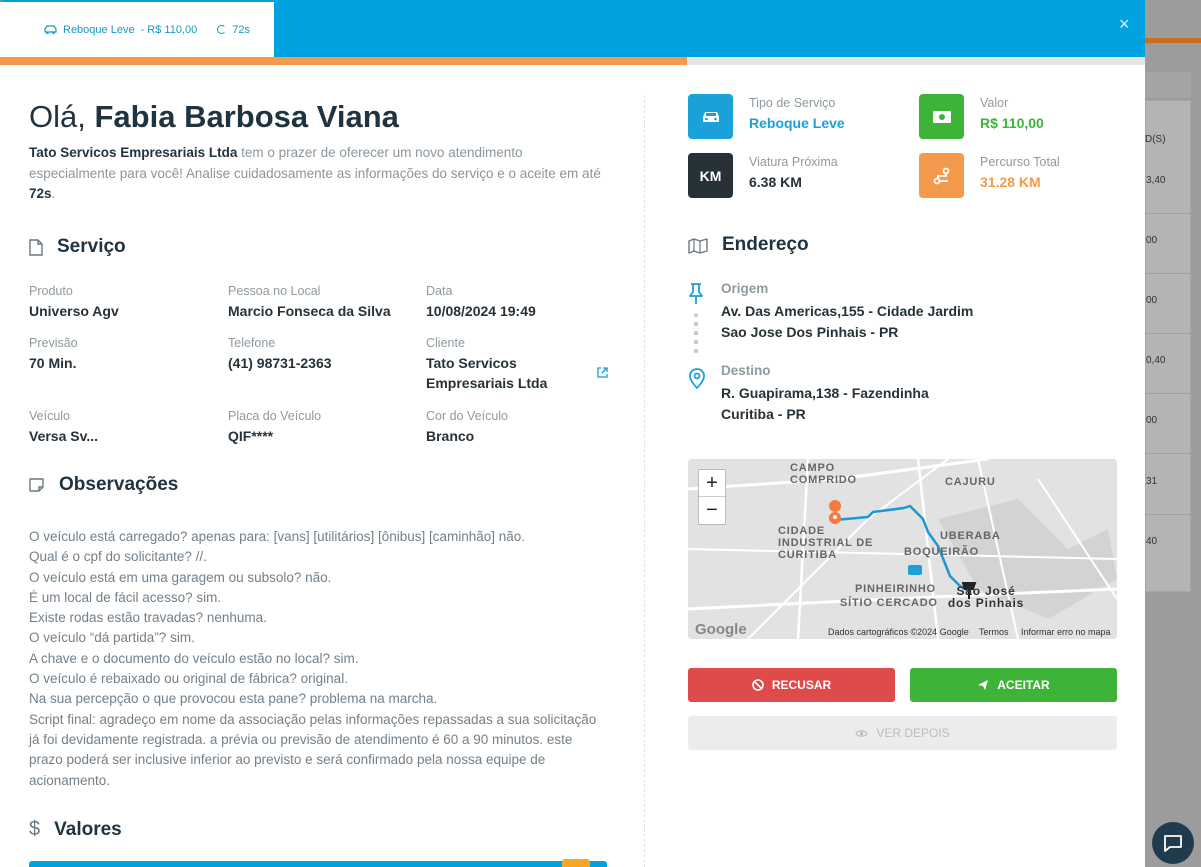  What do you see at coordinates (57, 116) in the screenshot?
I see `greeting-prefix: Olá,` at bounding box center [57, 116].